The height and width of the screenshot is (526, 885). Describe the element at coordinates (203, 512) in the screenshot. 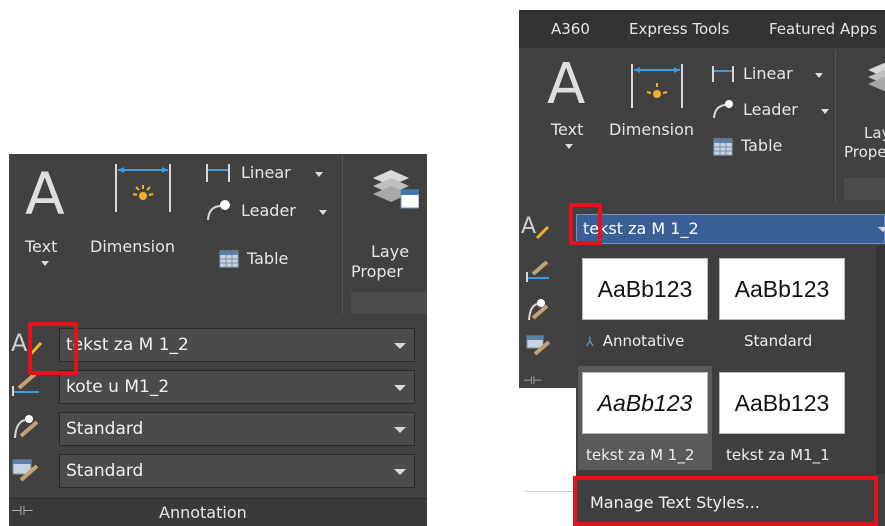

I see `panel-title: Annotation` at that location.